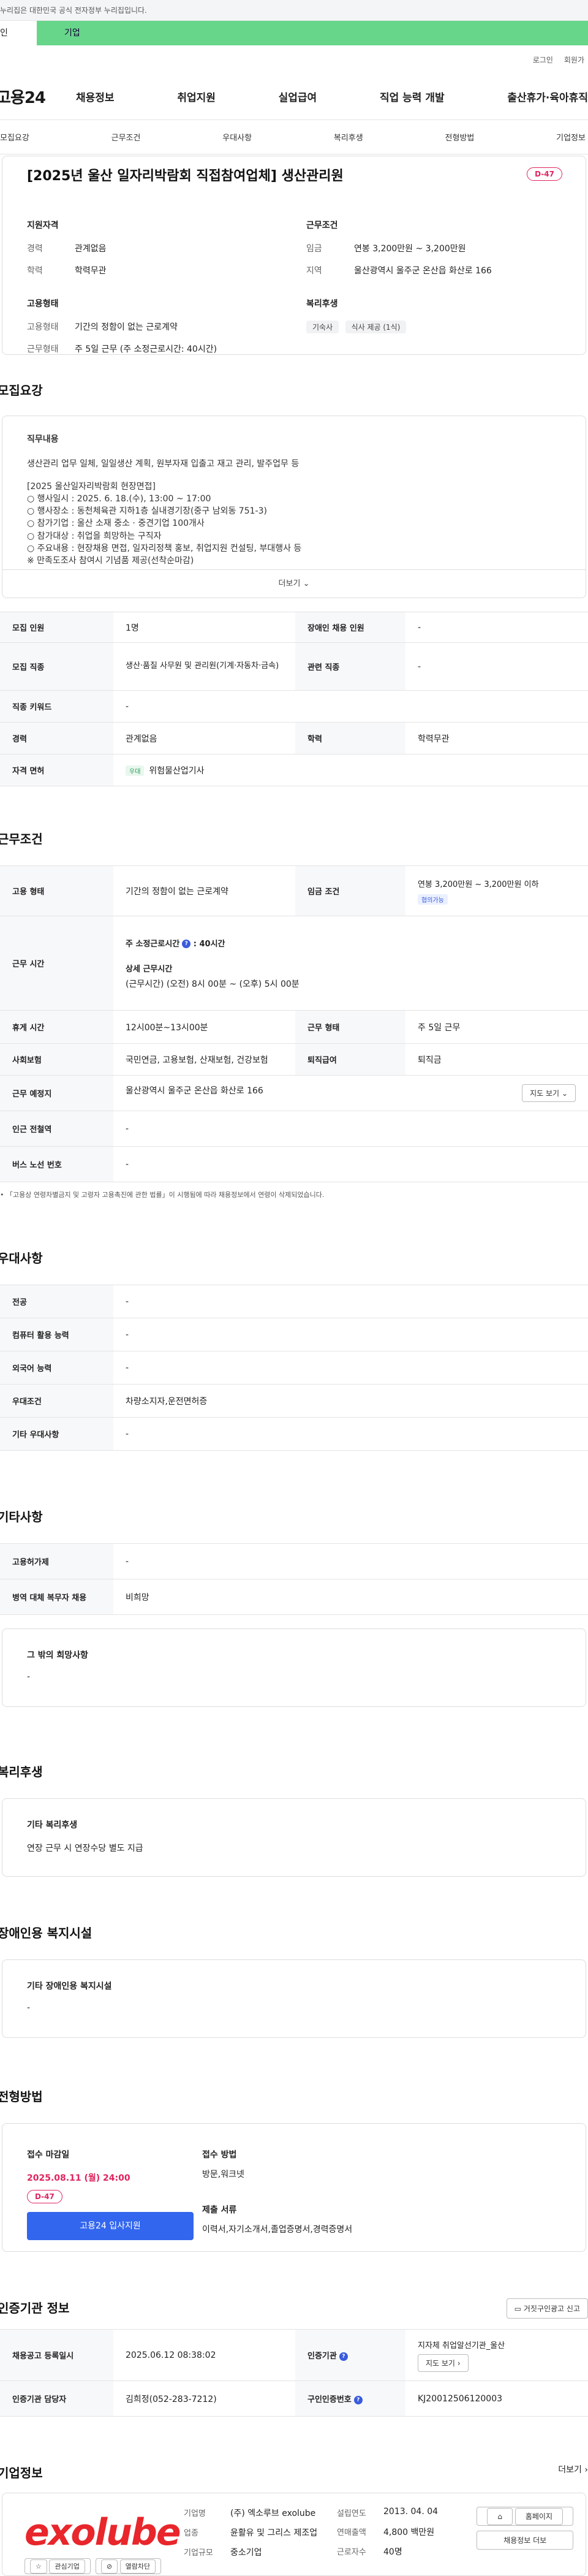 The height and width of the screenshot is (2576, 588). Describe the element at coordinates (275, 2194) in the screenshot. I see `method-group: 접수 방법 방문,워크넷 제출 서류 이력서,자기소개서,졸업증명서,경력증명서` at that location.